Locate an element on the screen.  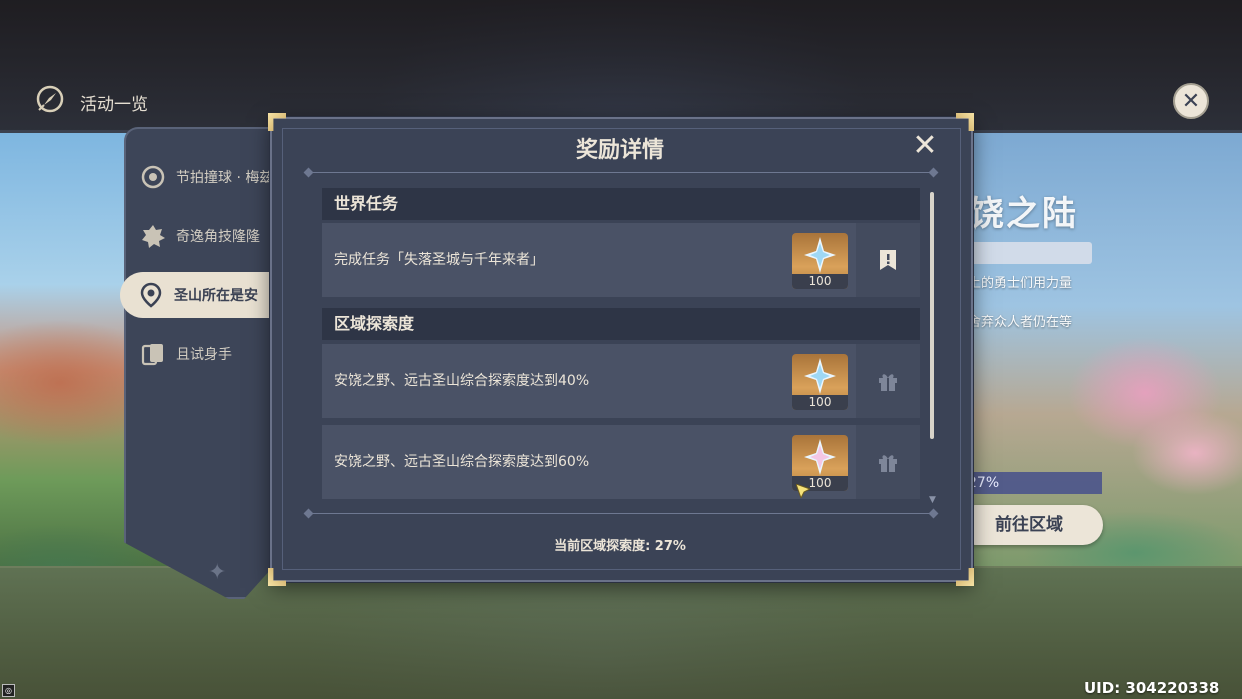
map-pin-icon is located at coordinates (151, 295).